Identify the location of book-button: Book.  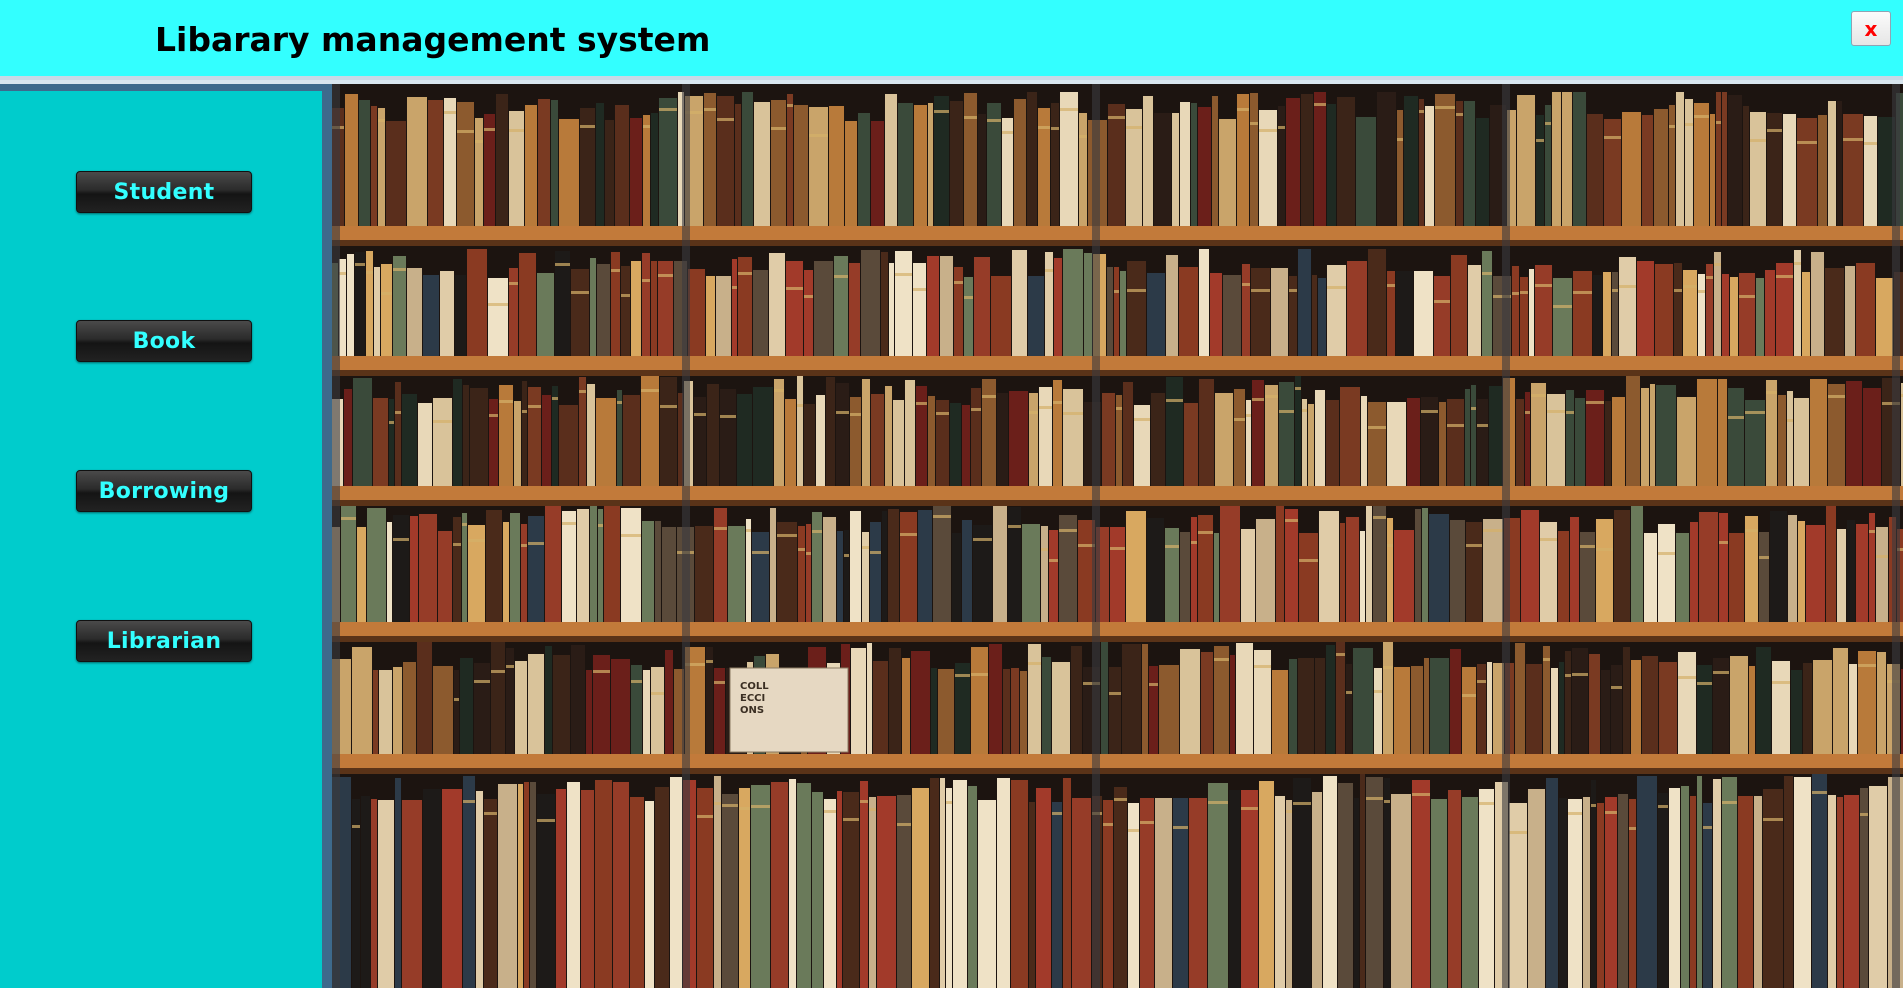
(164, 341).